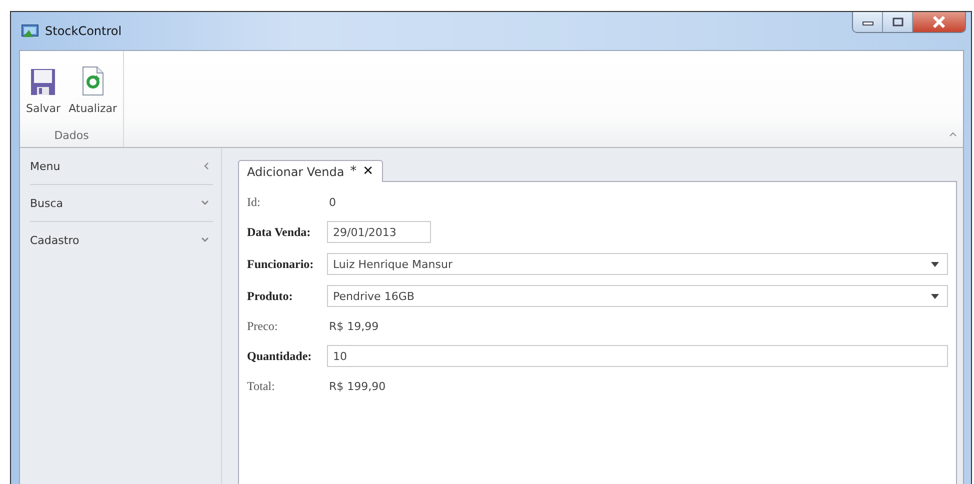 Image resolution: width=974 pixels, height=484 pixels. Describe the element at coordinates (357, 386) in the screenshot. I see `field-value: R$ 199,90` at that location.